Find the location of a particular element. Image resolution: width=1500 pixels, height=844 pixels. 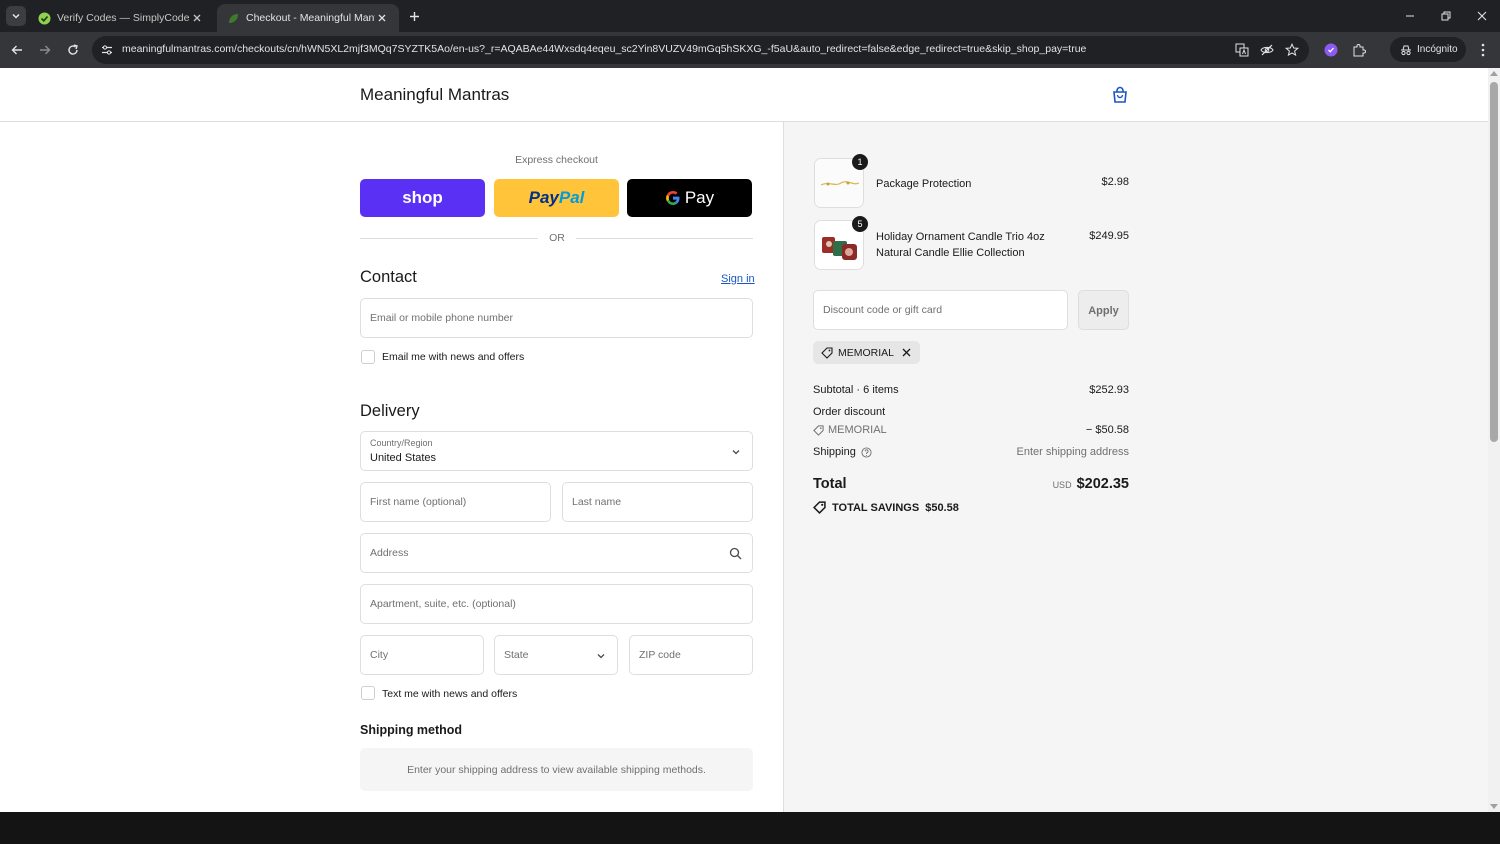

translate-button is located at coordinates (1242, 50).